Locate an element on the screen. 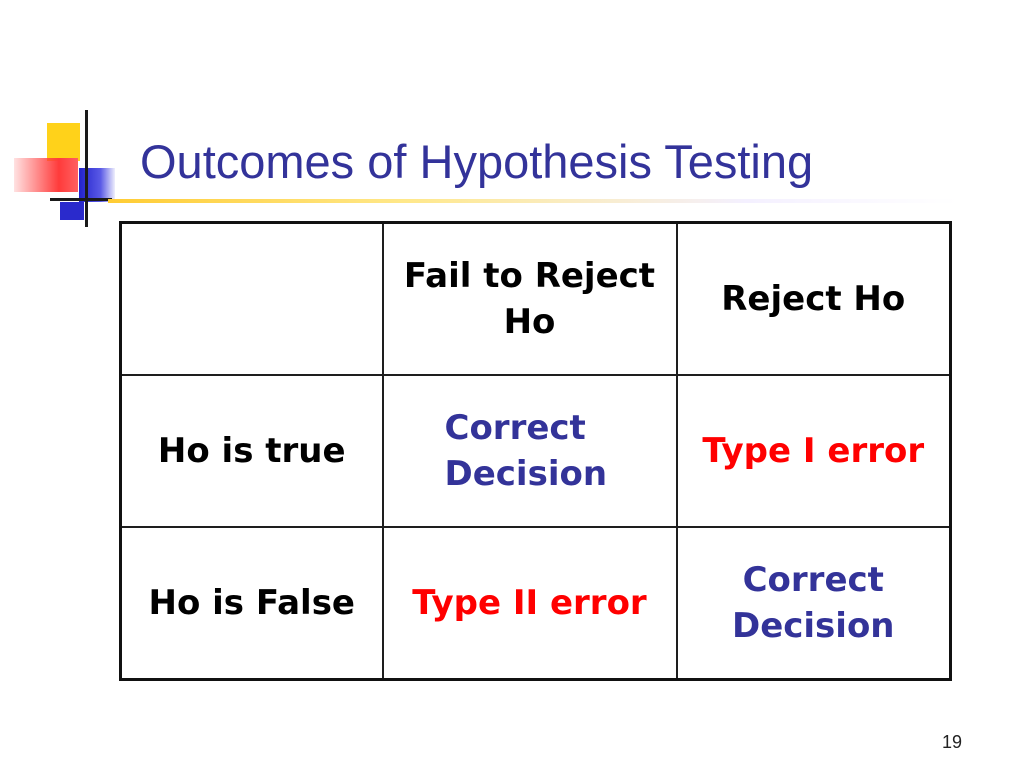 This screenshot has height=768, width=1024. row-label-ho-false: Ho is False is located at coordinates (251, 603).